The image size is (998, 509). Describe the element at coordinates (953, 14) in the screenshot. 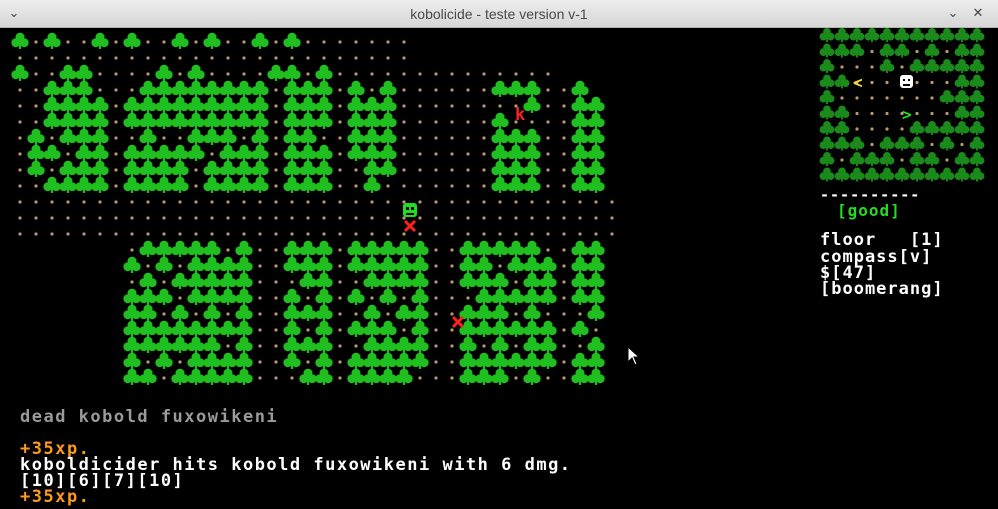

I see `minimize-icon: ⌄` at that location.